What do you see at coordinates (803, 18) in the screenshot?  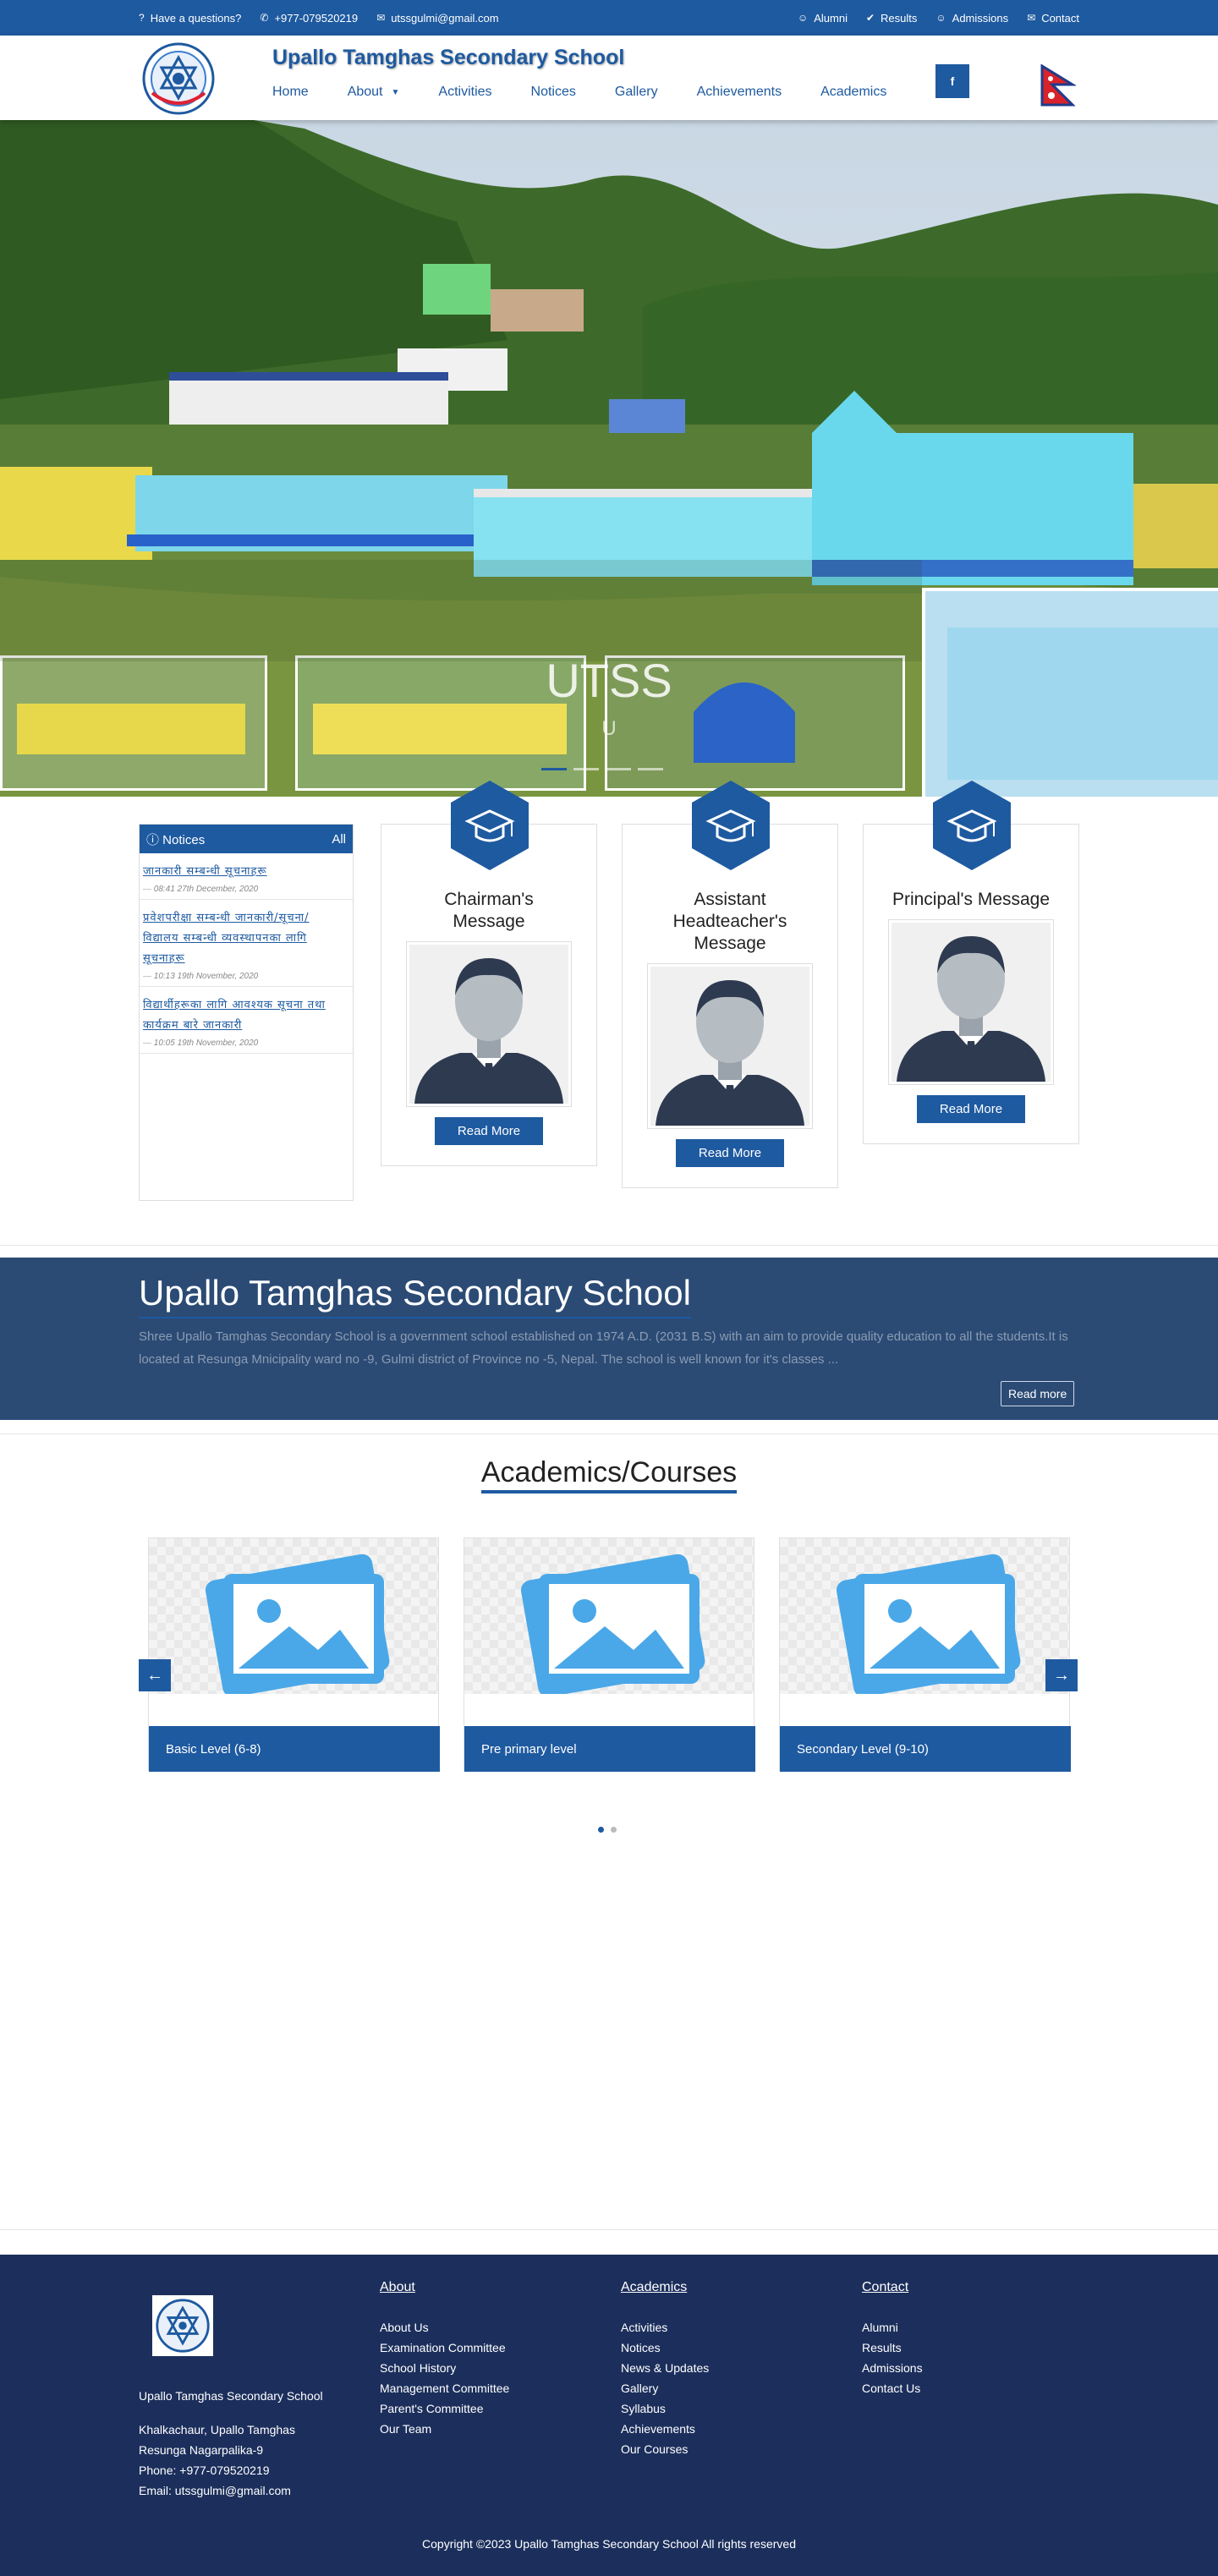 I see `user-icon: ☺` at bounding box center [803, 18].